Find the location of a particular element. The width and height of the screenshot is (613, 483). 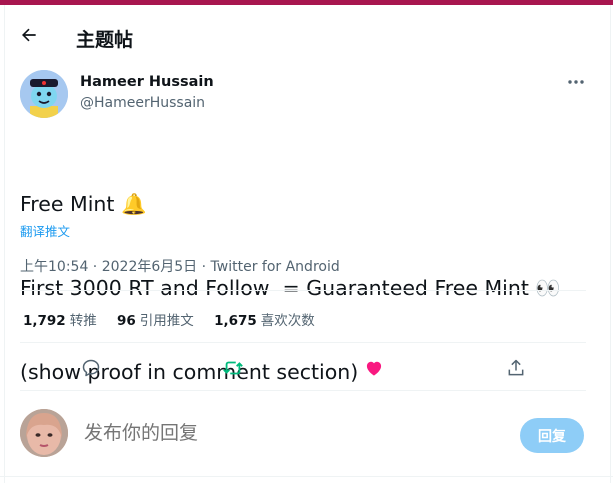

tweet-date: 2022年6月5日 is located at coordinates (149, 267).